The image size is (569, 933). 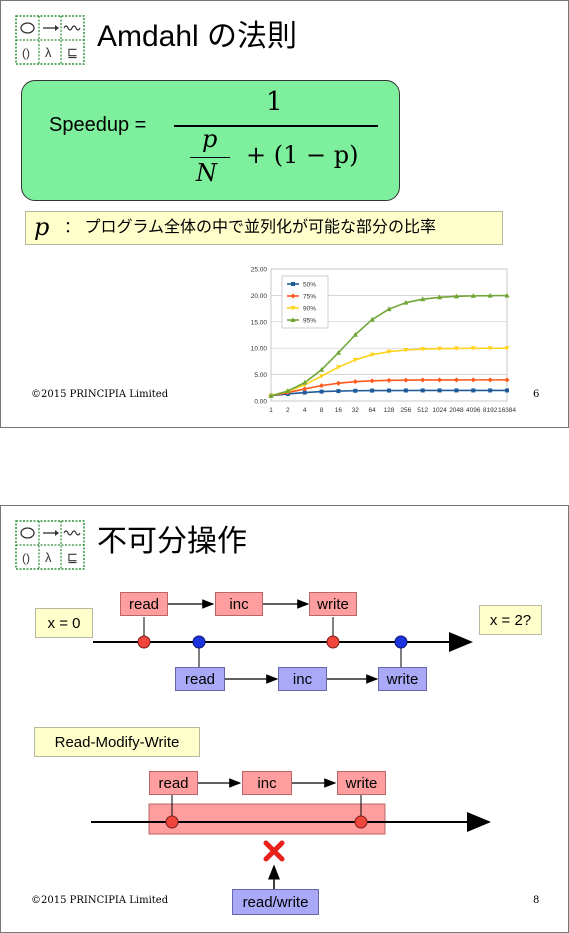 What do you see at coordinates (259, 296) in the screenshot?
I see `y-tick-label: 20.00` at bounding box center [259, 296].